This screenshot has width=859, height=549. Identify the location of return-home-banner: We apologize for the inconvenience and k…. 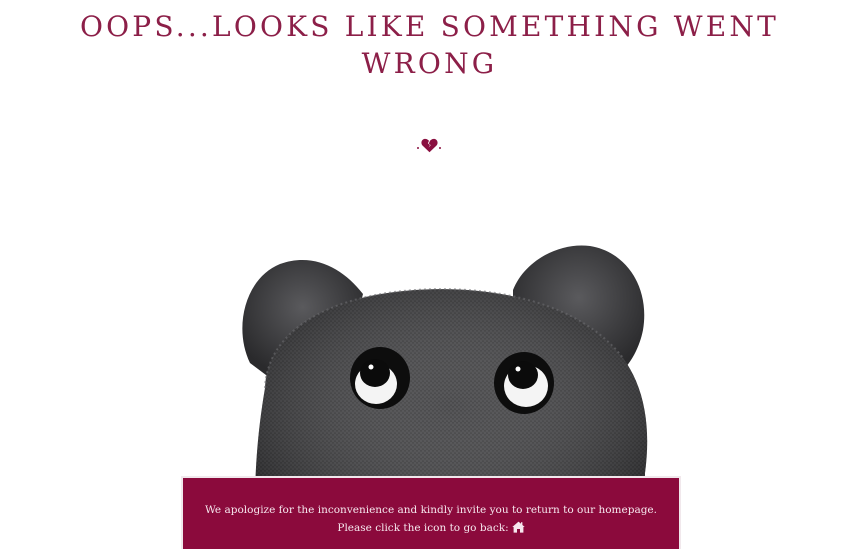
(431, 512).